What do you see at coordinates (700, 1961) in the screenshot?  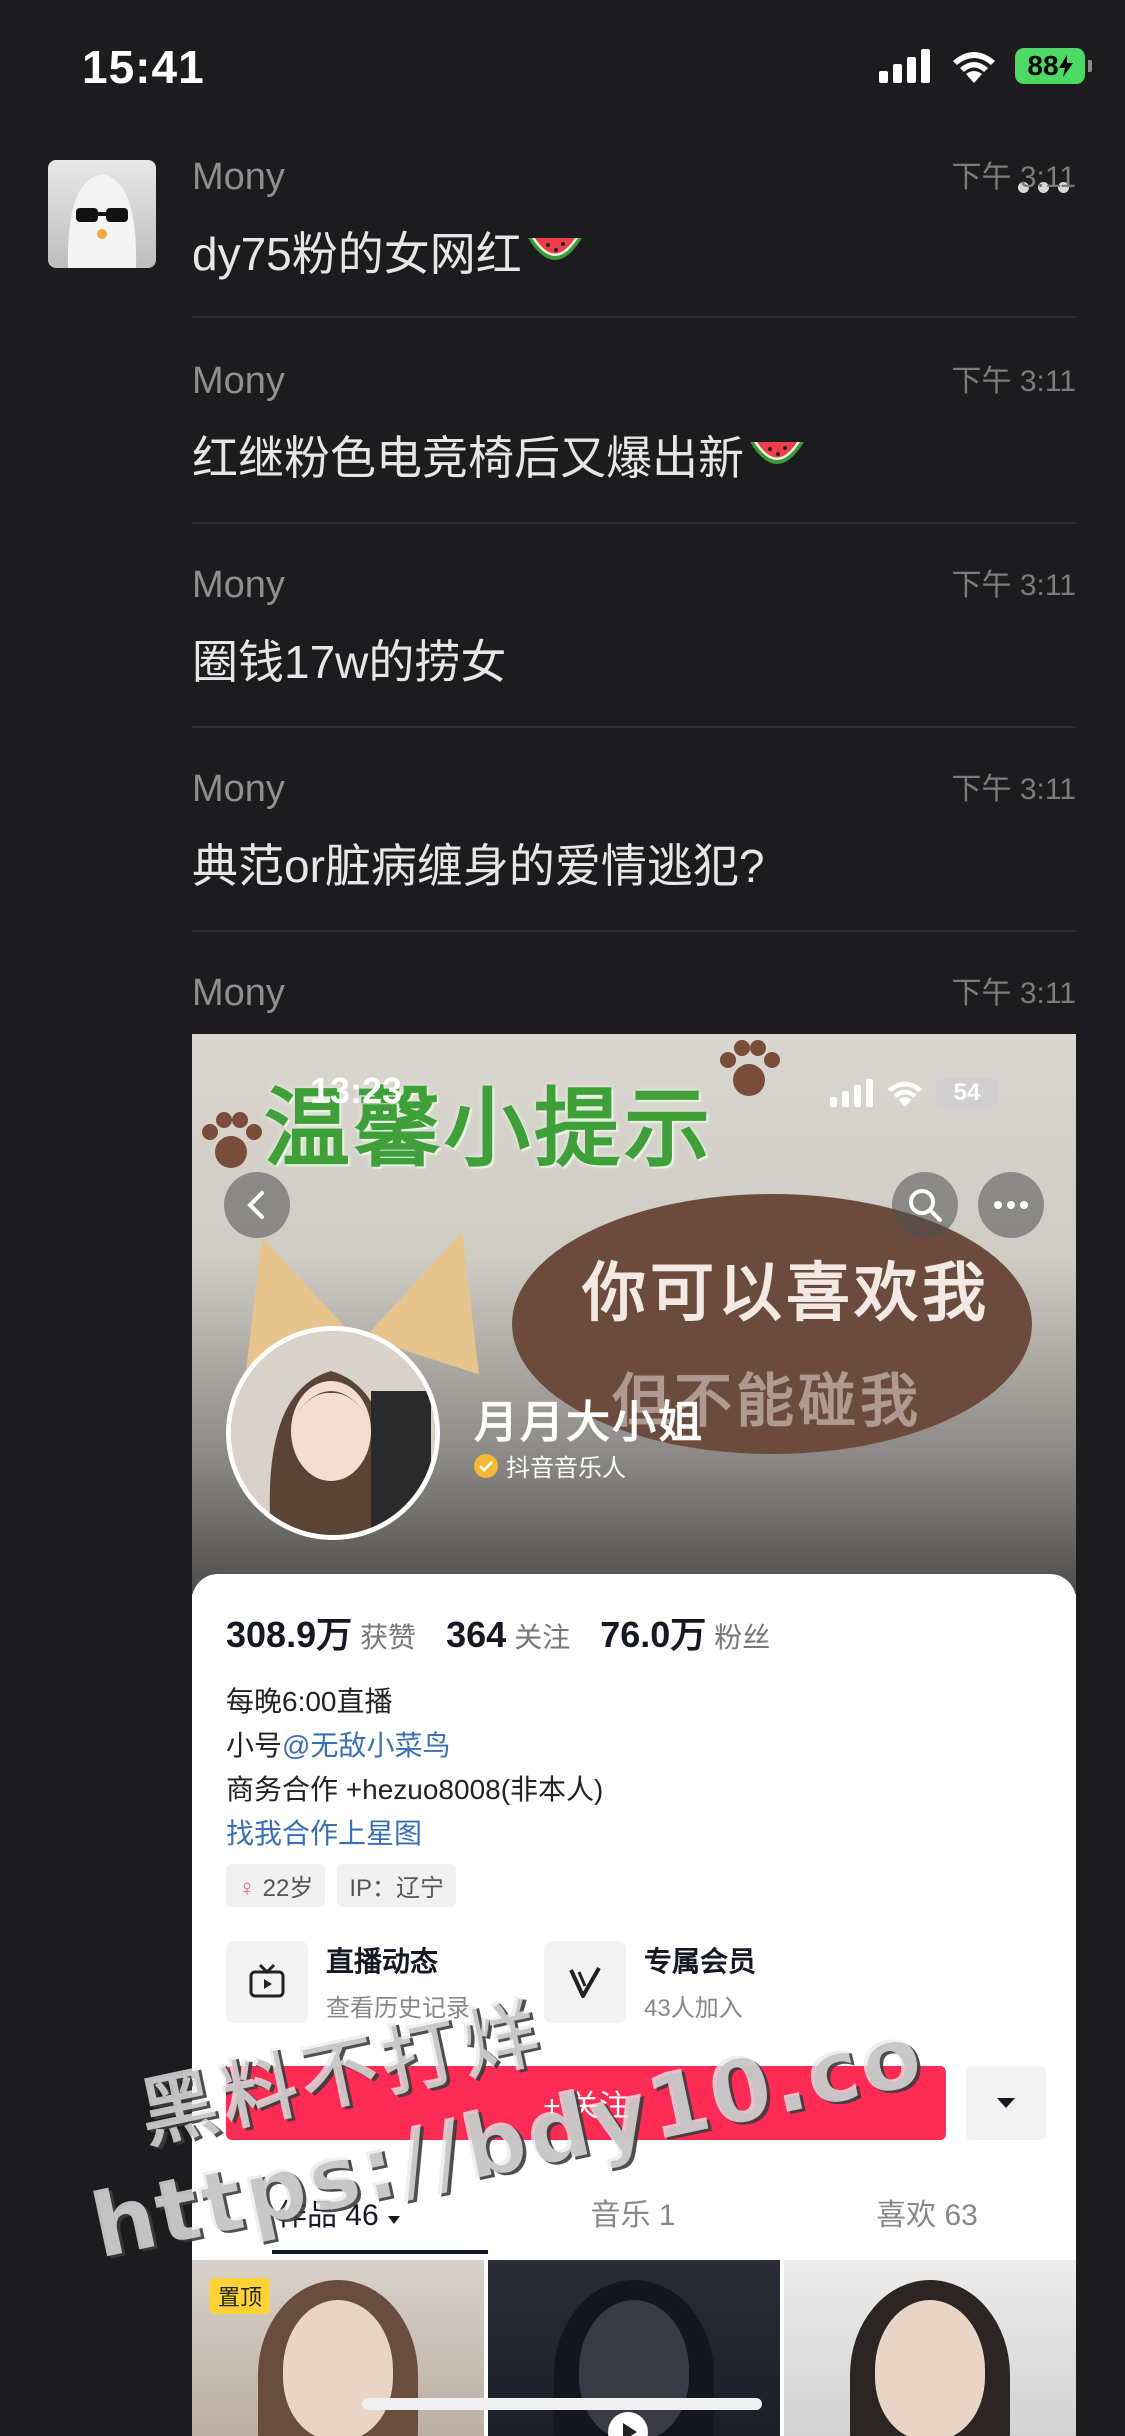 I see `feature-title: 专属会员` at bounding box center [700, 1961].